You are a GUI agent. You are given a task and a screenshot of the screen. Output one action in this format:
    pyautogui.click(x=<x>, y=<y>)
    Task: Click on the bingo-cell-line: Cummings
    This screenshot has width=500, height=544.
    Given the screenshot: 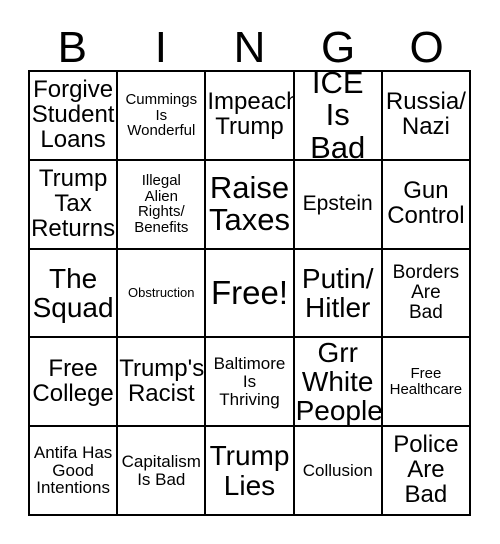 What is the action you would take?
    pyautogui.click(x=161, y=99)
    